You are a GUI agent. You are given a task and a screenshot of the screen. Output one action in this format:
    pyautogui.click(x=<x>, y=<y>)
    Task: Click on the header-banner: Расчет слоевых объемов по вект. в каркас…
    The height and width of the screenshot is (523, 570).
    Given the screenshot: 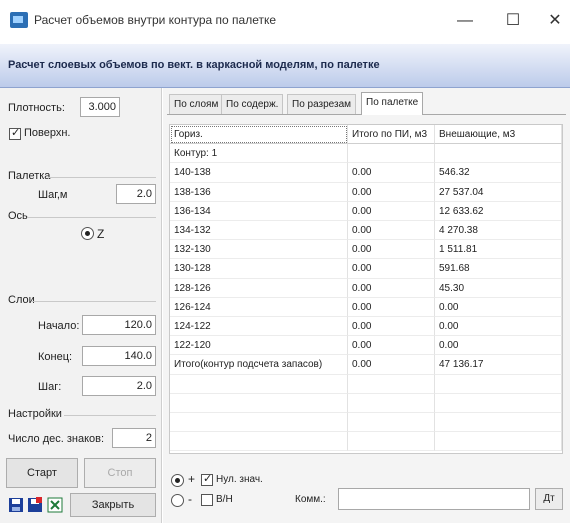 What is the action you would take?
    pyautogui.click(x=285, y=66)
    